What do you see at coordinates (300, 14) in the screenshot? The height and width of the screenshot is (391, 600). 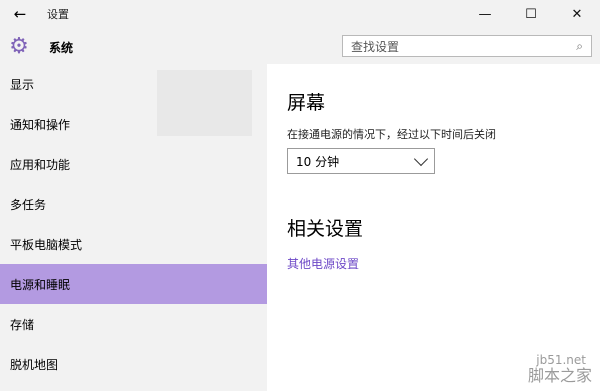 I see `title-bar: ← 设置 — ☐ ✕` at bounding box center [300, 14].